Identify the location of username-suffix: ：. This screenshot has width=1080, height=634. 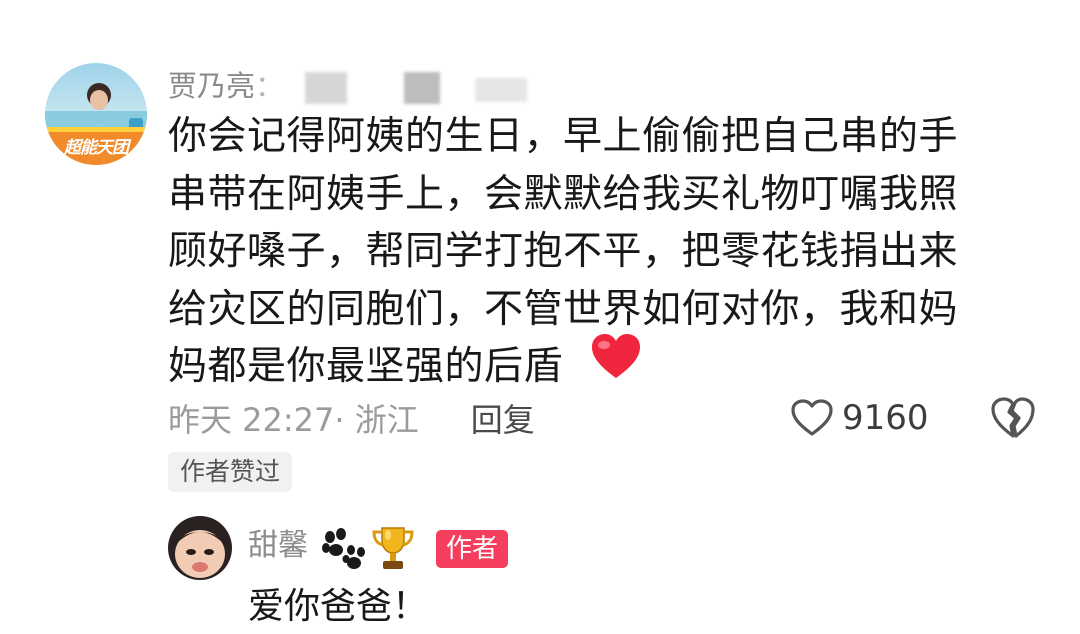
(270, 86).